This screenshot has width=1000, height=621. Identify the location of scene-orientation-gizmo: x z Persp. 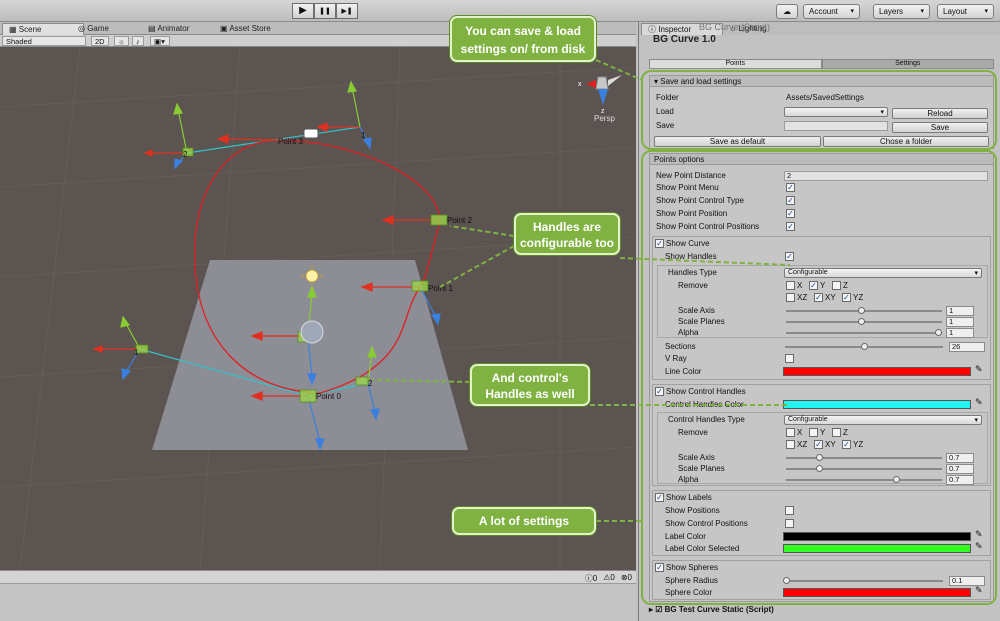
(600, 99).